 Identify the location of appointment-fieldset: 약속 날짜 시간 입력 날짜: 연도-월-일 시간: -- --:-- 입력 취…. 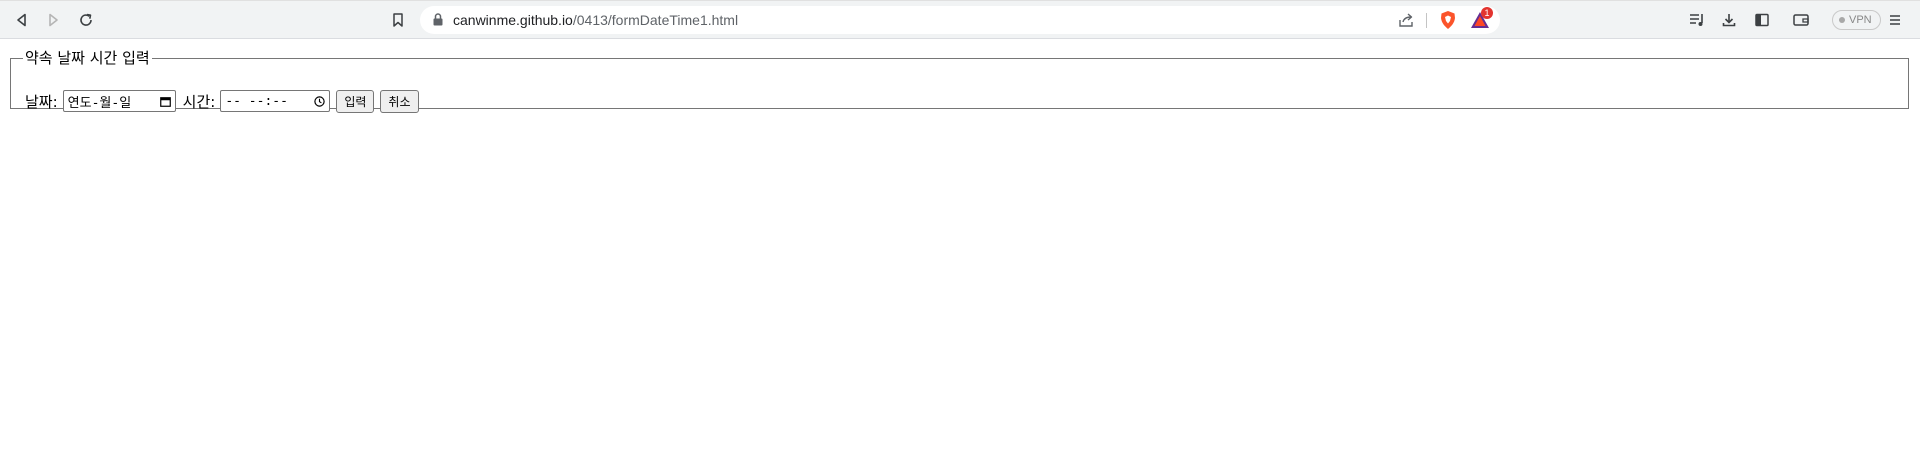
(959, 81).